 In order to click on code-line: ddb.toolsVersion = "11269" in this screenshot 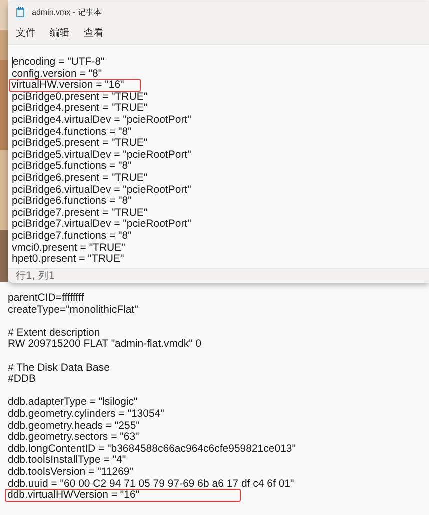, I will do `click(71, 472)`.